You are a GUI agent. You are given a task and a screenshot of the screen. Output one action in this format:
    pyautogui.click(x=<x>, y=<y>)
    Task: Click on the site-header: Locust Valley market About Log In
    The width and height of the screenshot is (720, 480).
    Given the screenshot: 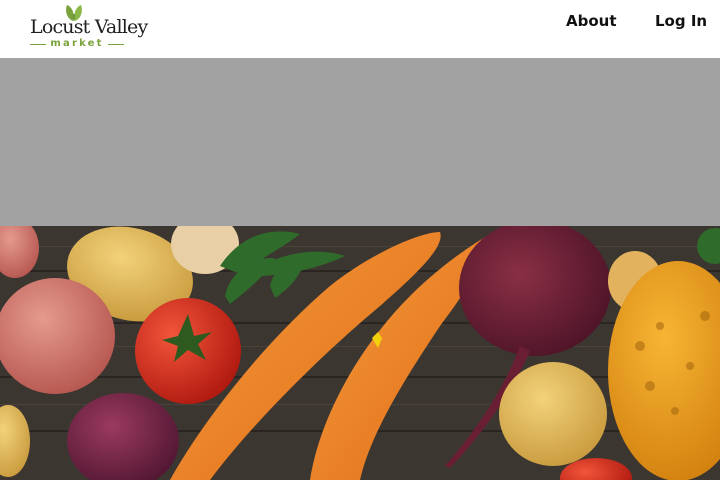 What is the action you would take?
    pyautogui.click(x=360, y=29)
    